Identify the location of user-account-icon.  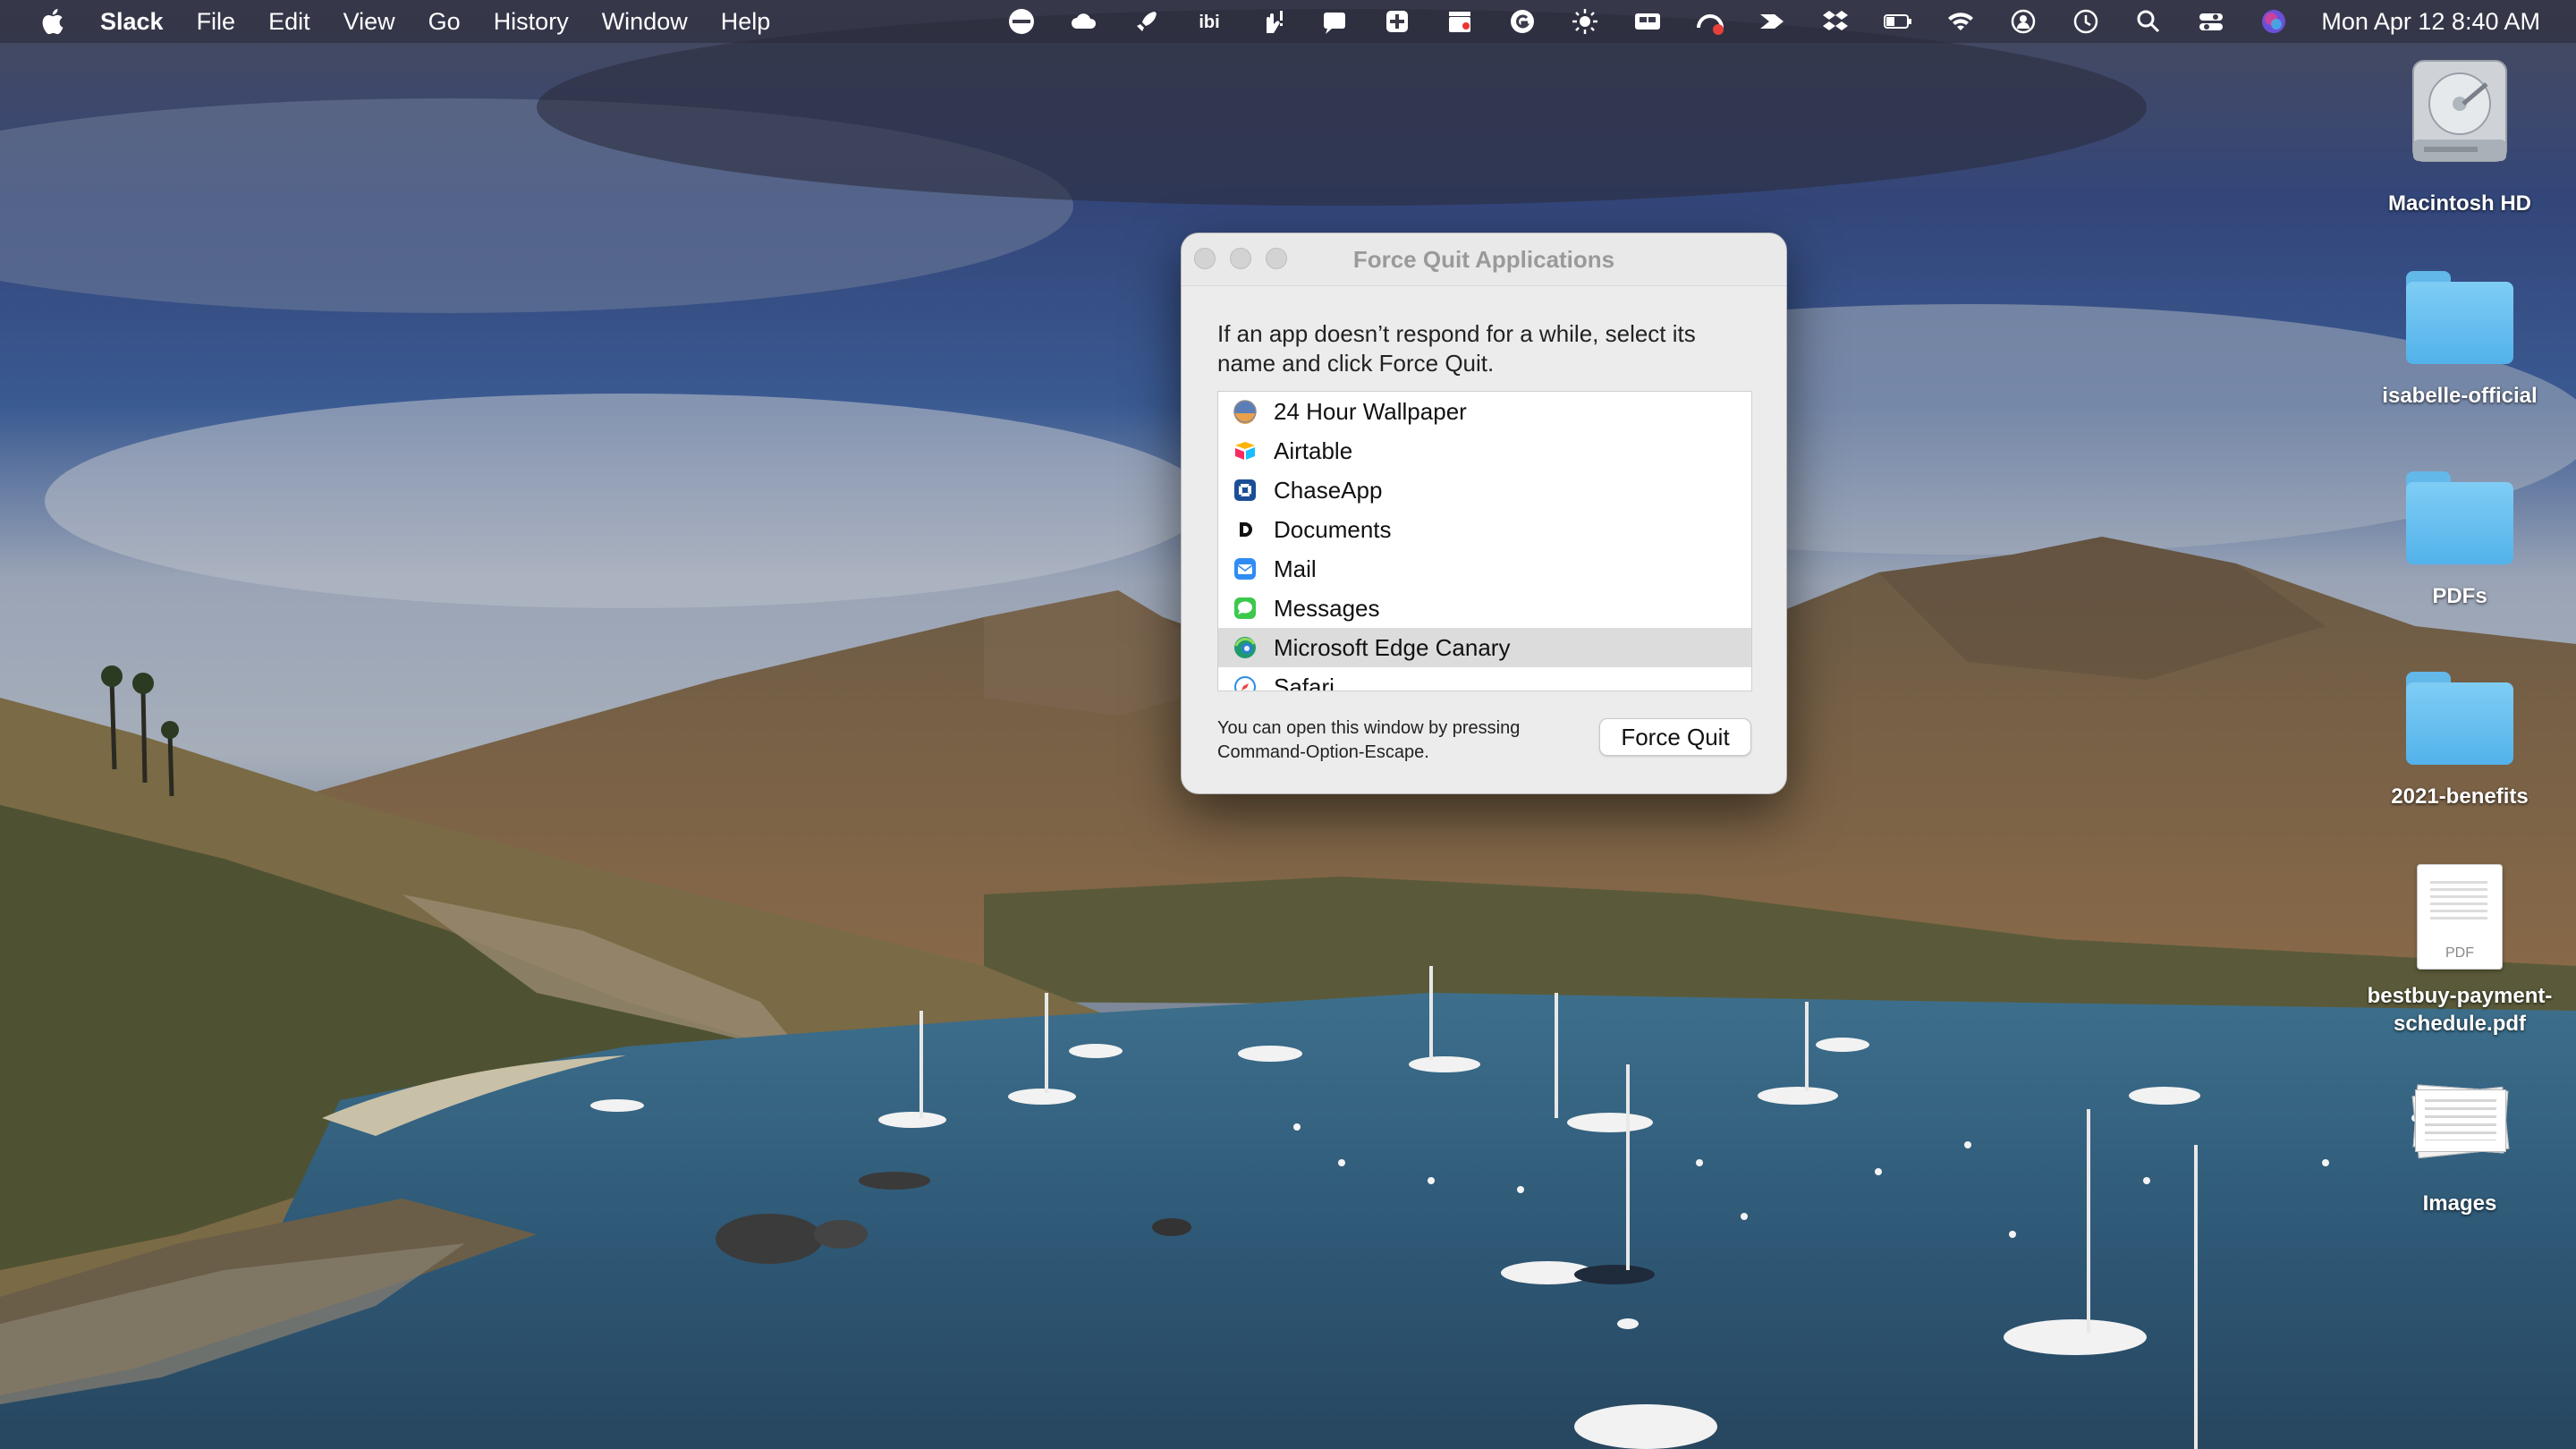
(2023, 21).